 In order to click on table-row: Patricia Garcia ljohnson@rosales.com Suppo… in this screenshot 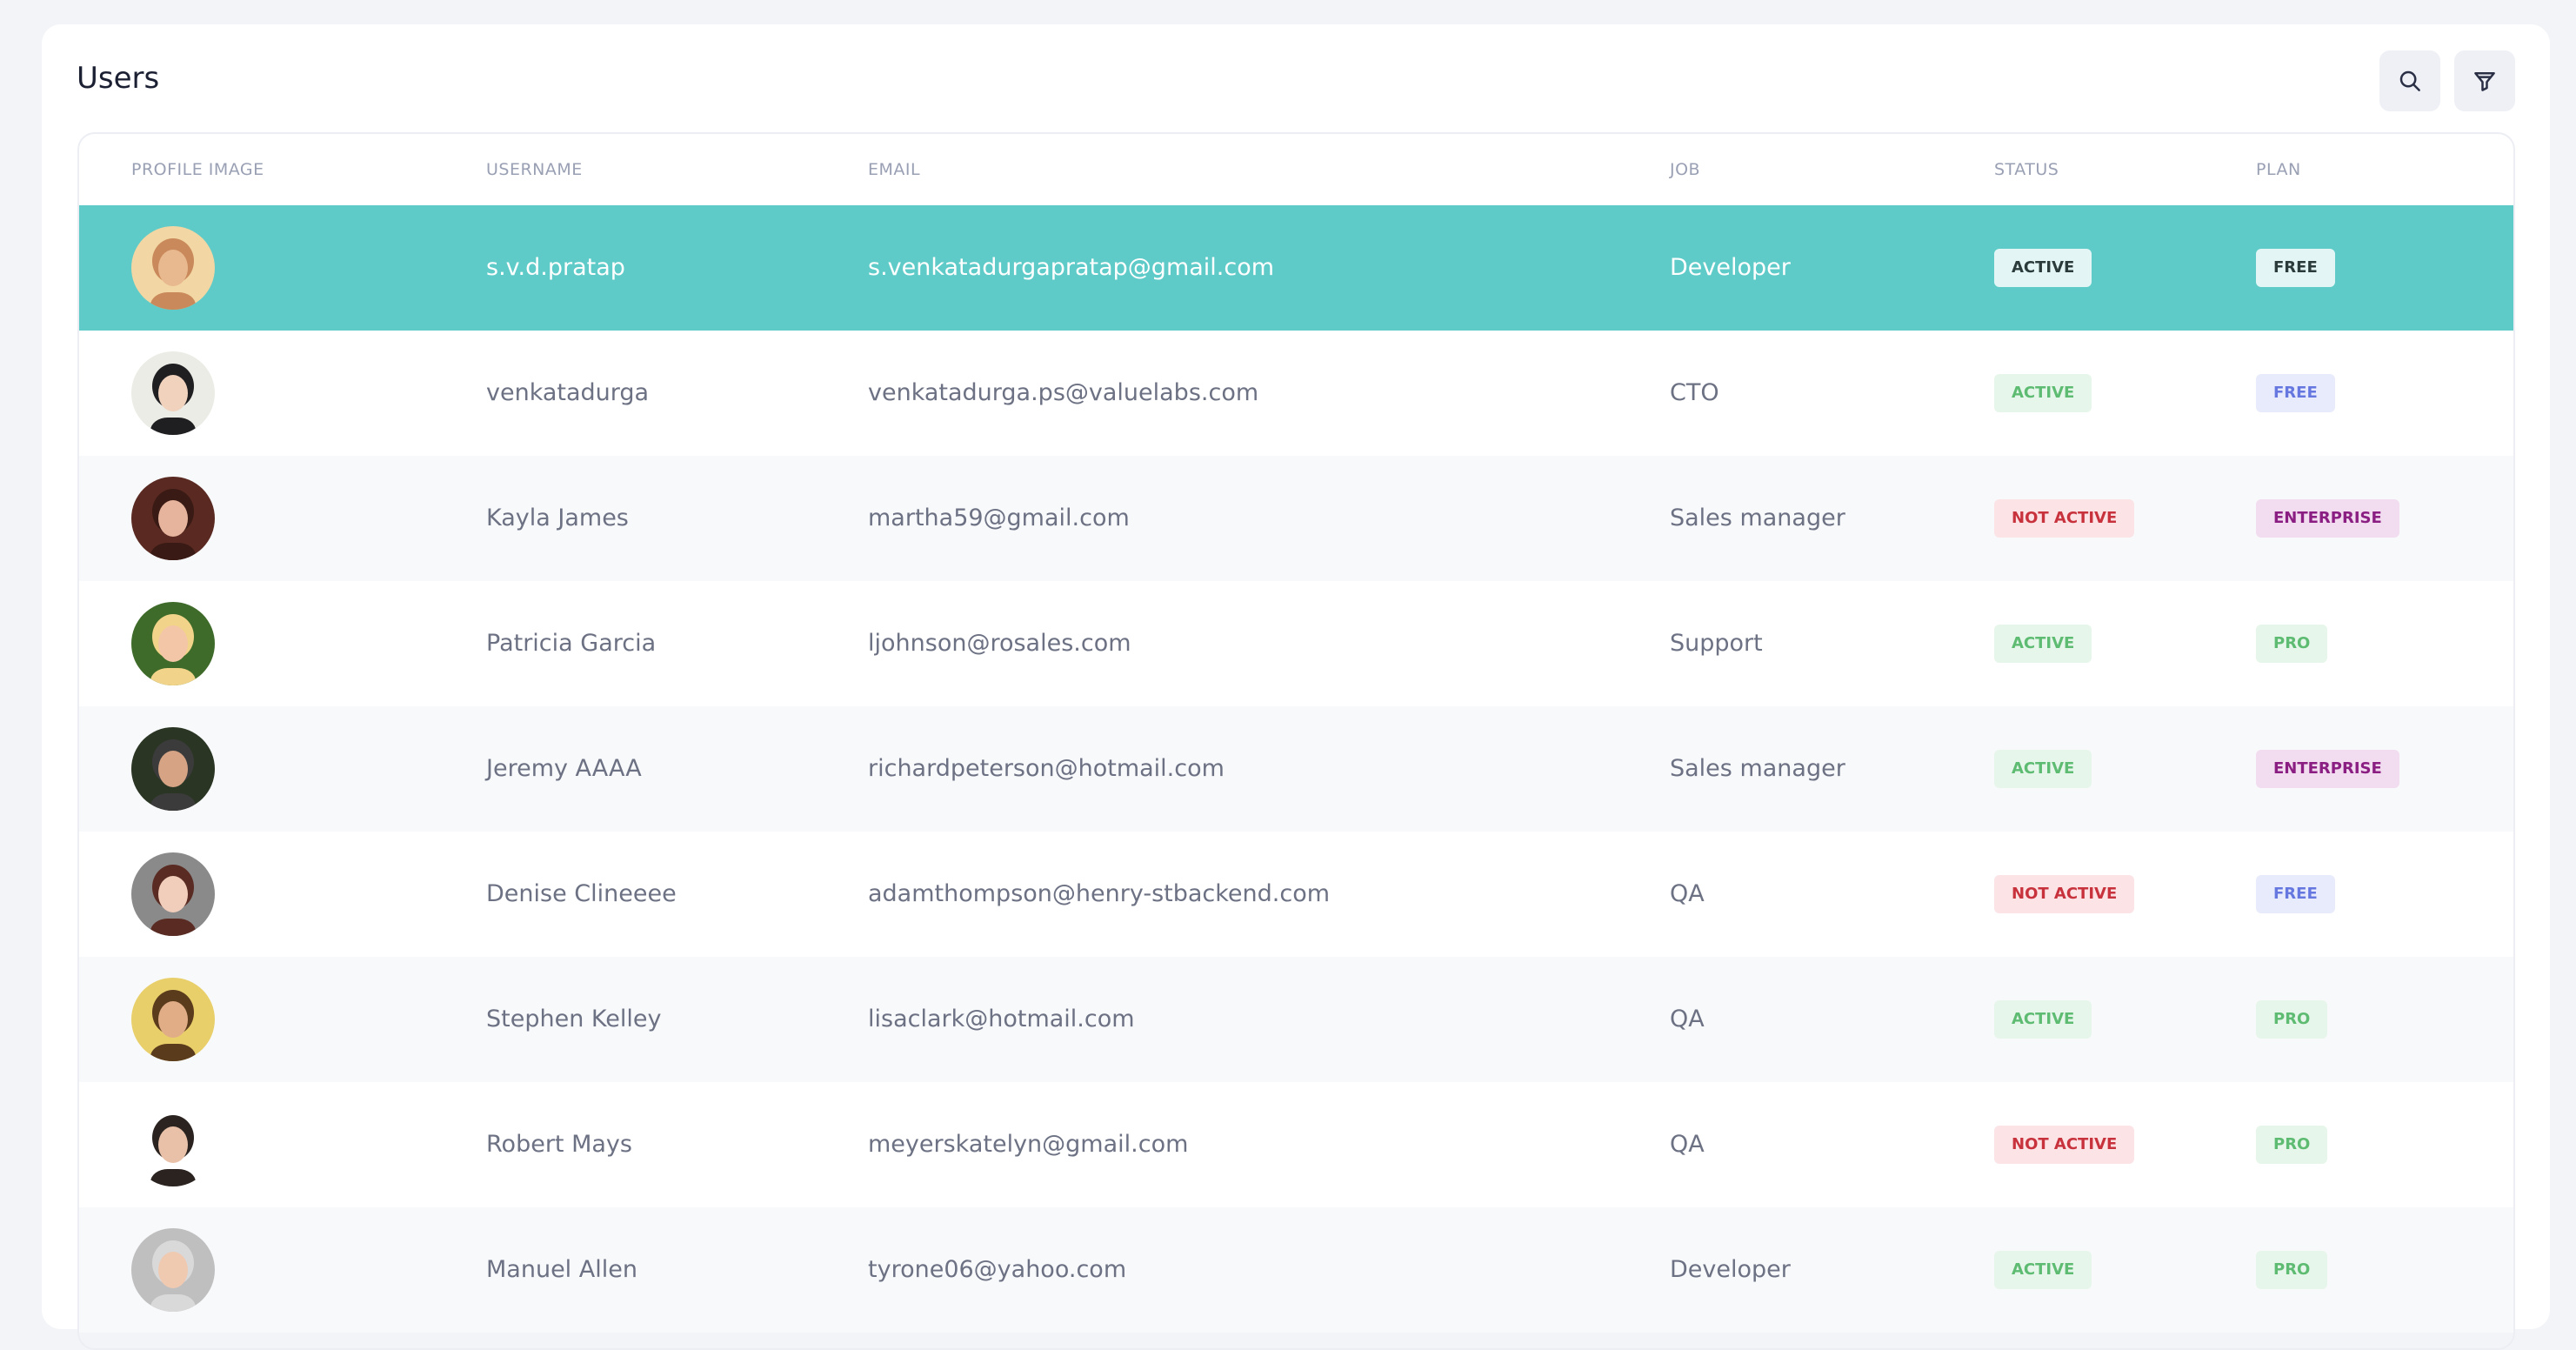, I will do `click(1296, 643)`.